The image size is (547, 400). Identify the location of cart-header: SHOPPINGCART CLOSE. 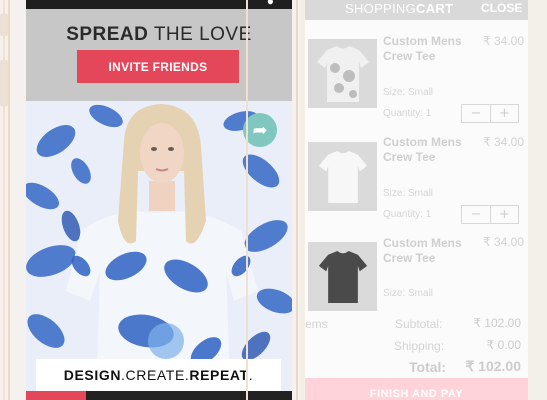
(416, 10).